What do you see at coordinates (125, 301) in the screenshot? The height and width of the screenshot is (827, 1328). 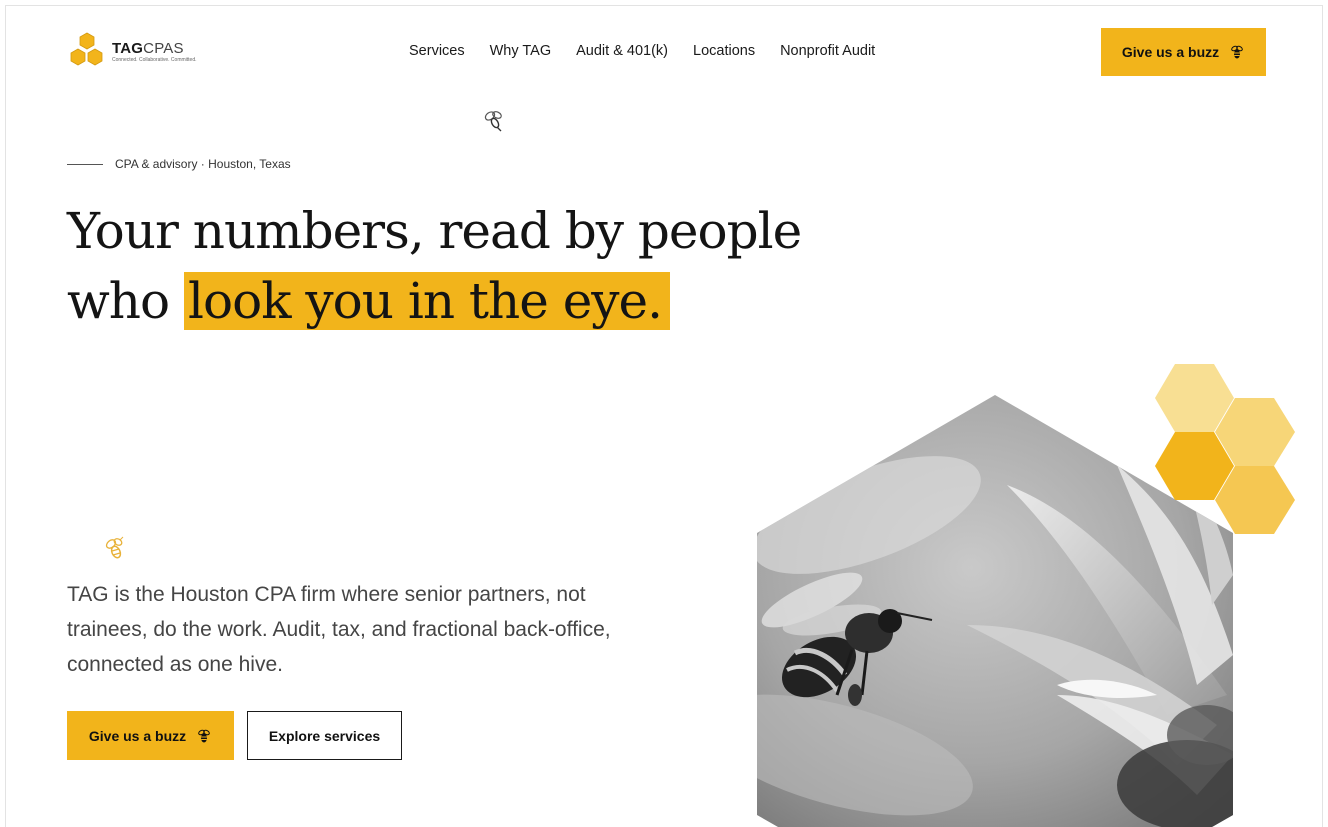 I see `headline-line-2-prefix: who` at bounding box center [125, 301].